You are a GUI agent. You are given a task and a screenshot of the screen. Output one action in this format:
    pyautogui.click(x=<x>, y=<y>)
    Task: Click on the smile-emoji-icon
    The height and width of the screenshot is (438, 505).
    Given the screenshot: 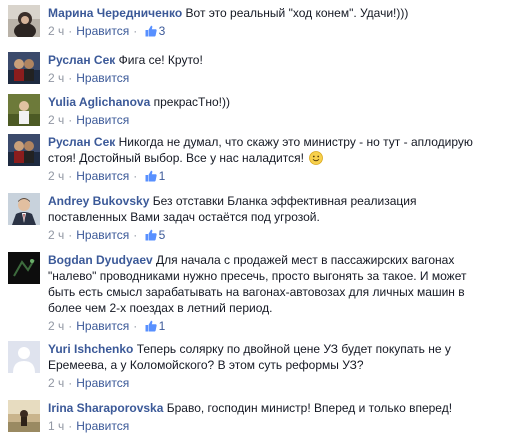 What is the action you would take?
    pyautogui.click(x=316, y=158)
    